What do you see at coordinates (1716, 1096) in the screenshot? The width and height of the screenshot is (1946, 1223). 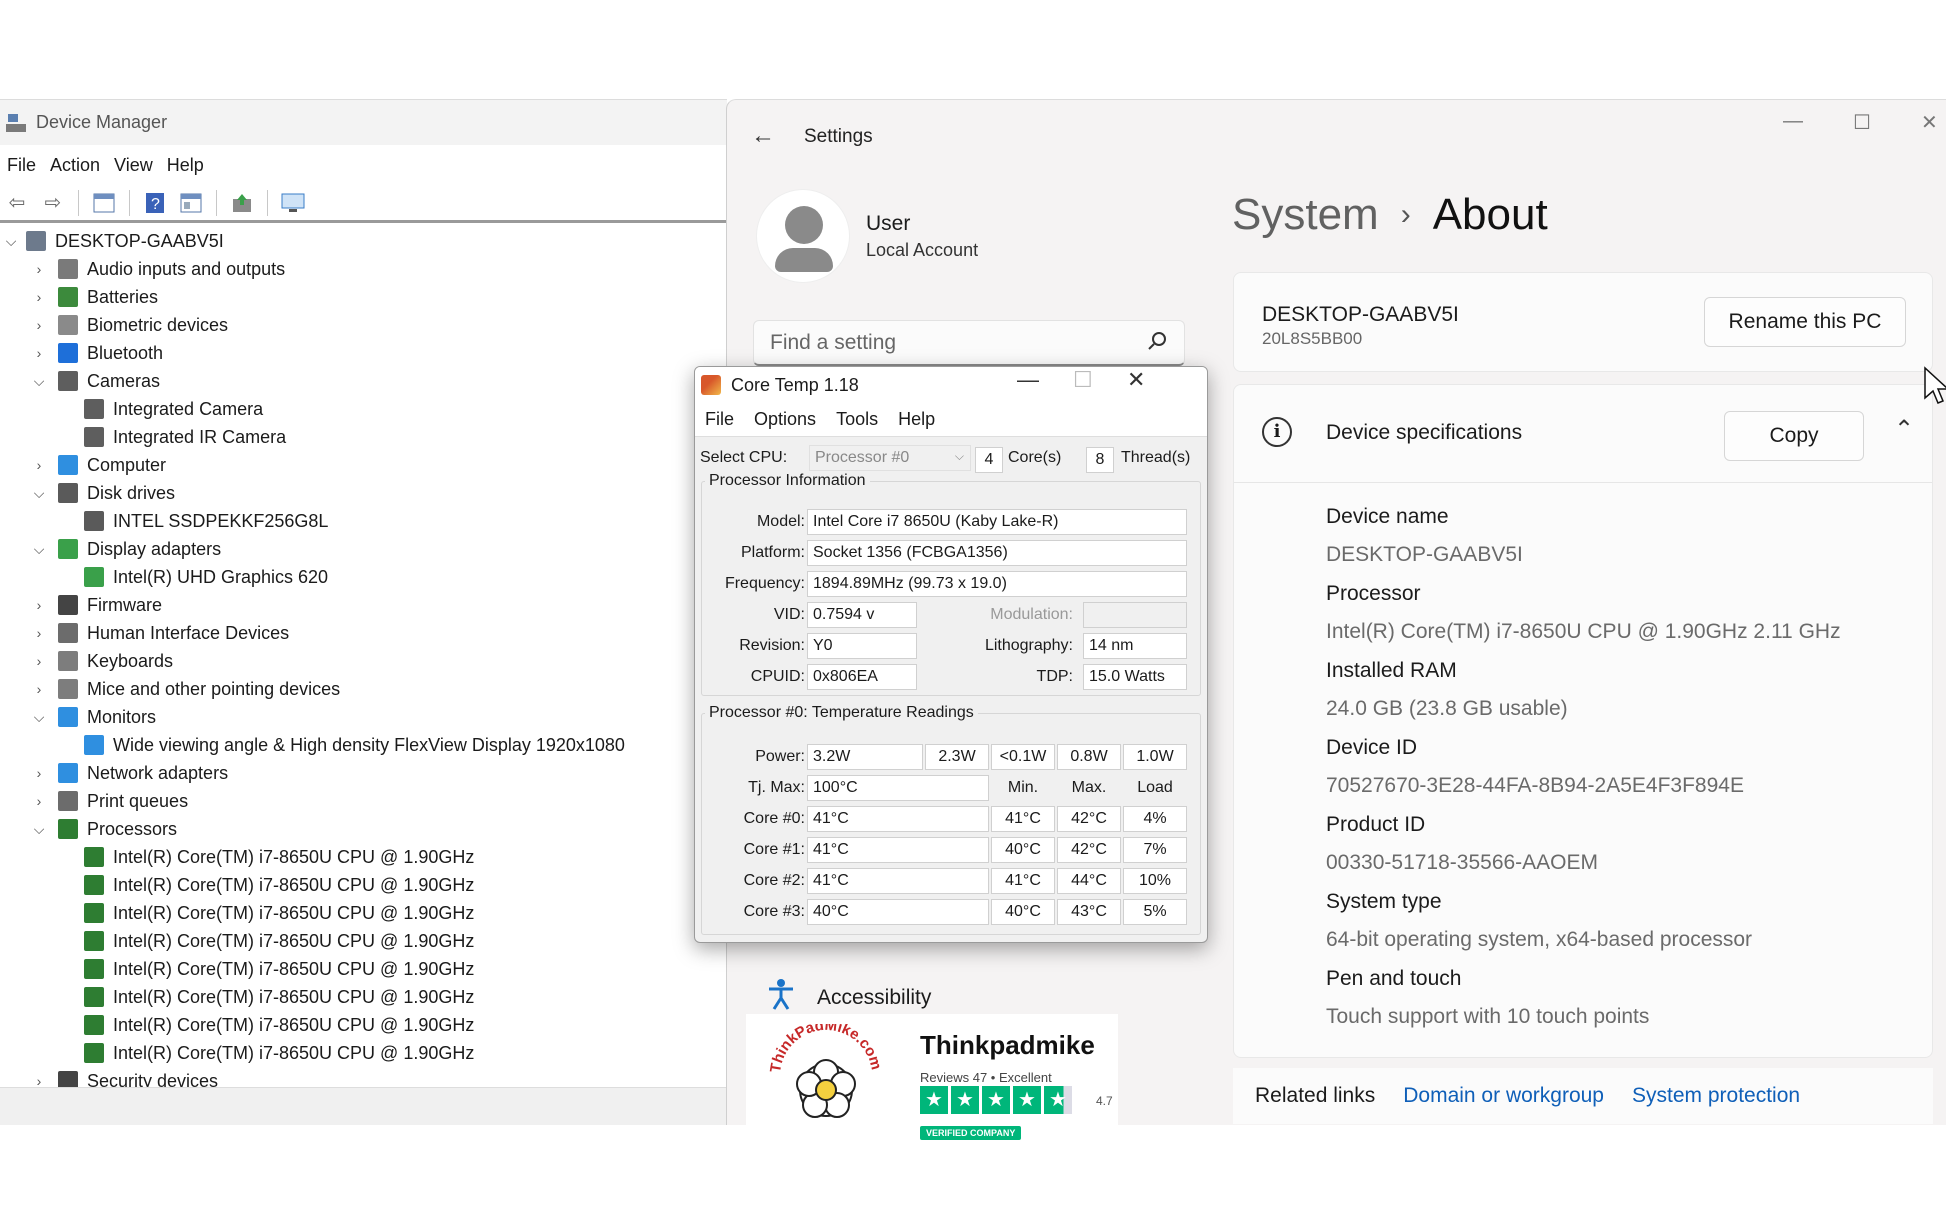 I see `link-system-protection: System protection` at bounding box center [1716, 1096].